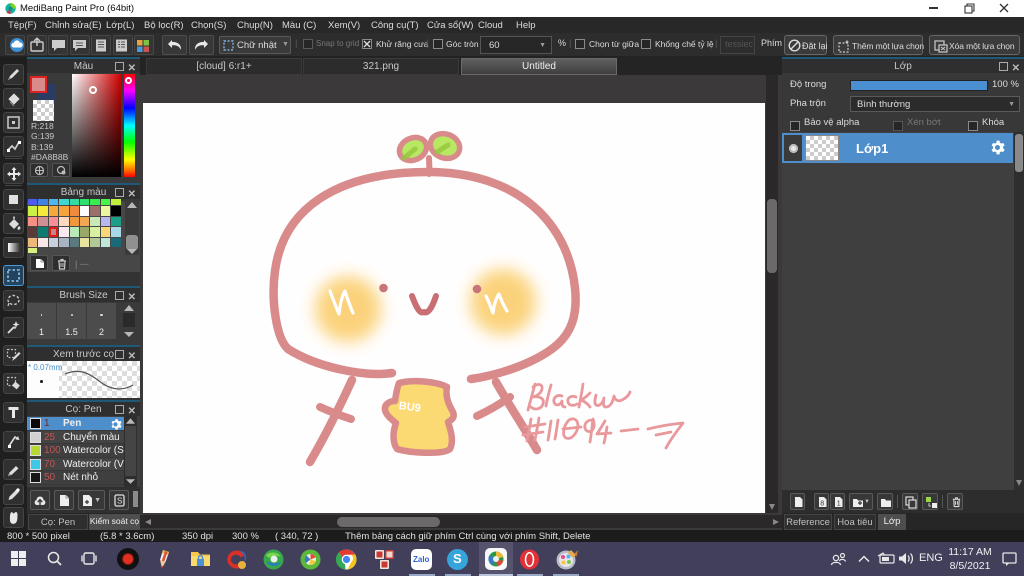  Describe the element at coordinates (119, 501) in the screenshot. I see `svg-text: S` at that location.